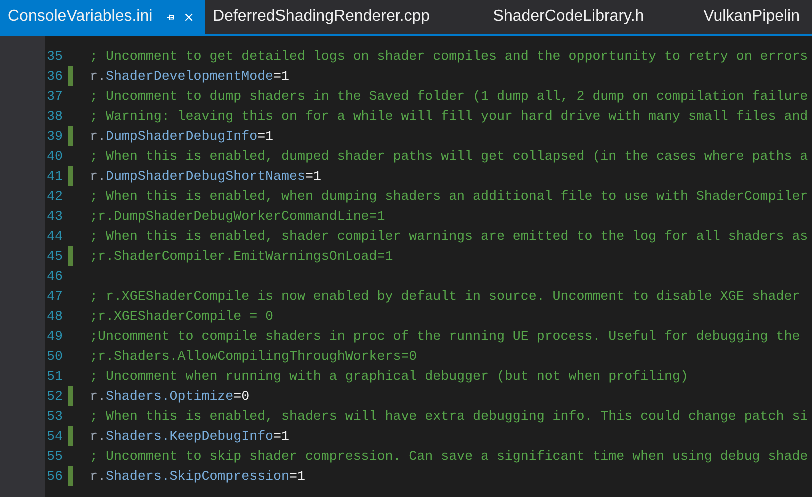 The image size is (812, 497). I want to click on code-comment: ; When this is enabled, when dumping shaders an additional file to use with ShaderCompiler, so click(449, 196).